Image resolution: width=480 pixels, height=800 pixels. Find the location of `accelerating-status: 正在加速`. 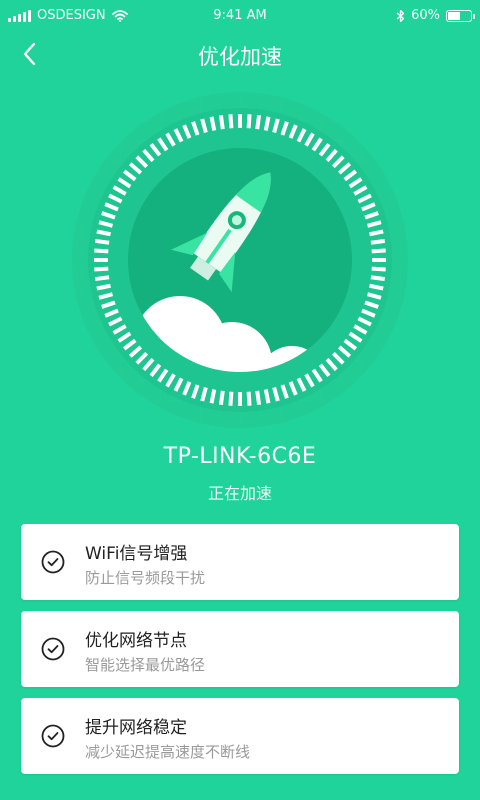

accelerating-status: 正在加速 is located at coordinates (239, 493).